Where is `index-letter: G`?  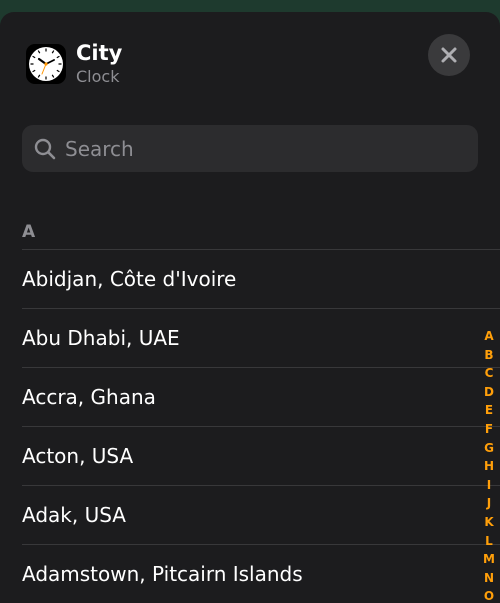 index-letter: G is located at coordinates (489, 448).